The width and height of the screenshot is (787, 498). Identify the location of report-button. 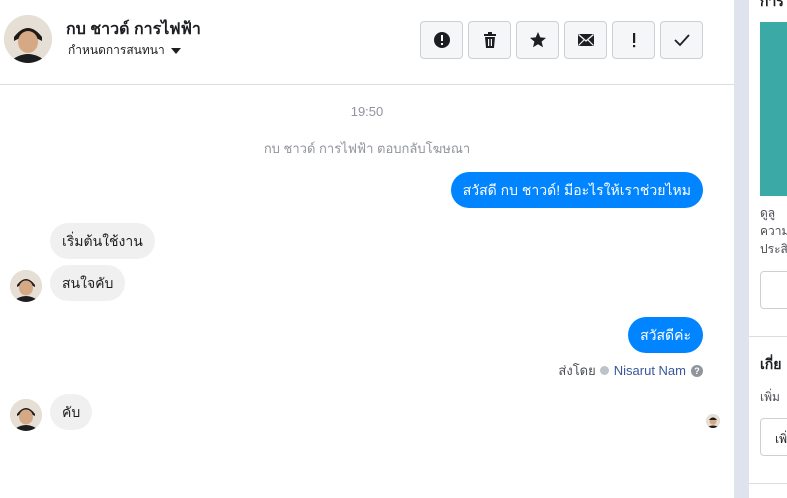
(441, 40).